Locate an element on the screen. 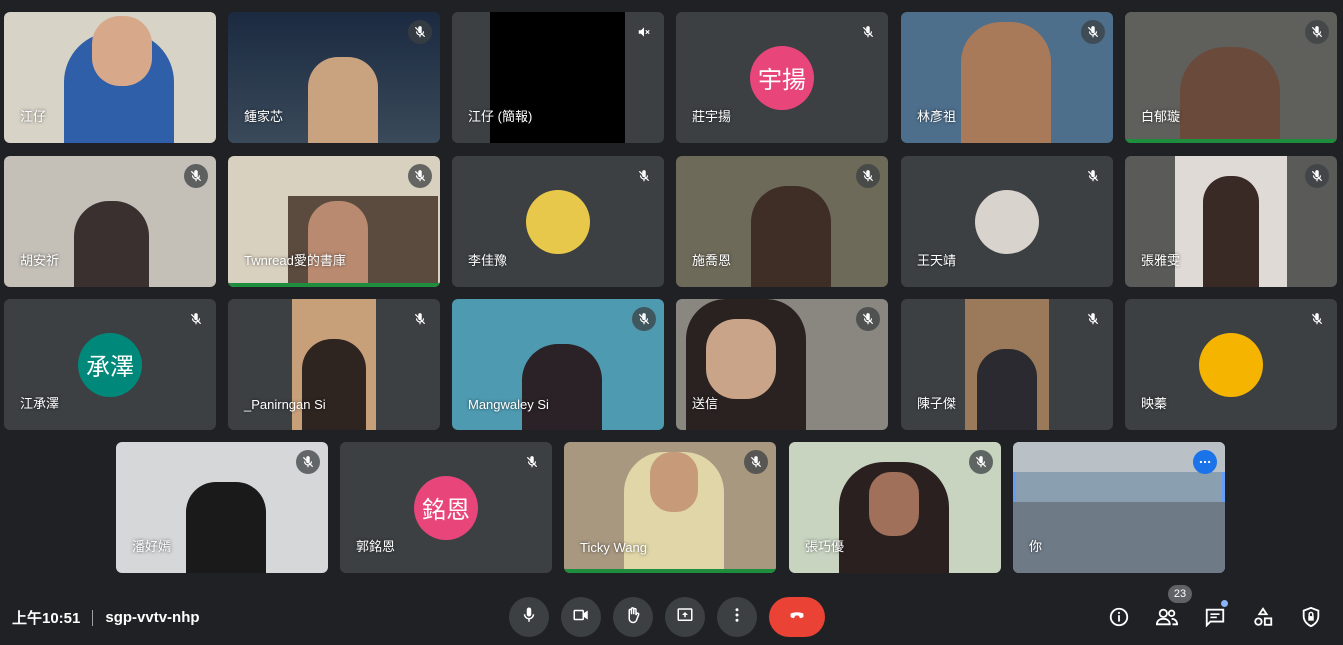 This screenshot has width=1343, height=645. divider is located at coordinates (93, 617).